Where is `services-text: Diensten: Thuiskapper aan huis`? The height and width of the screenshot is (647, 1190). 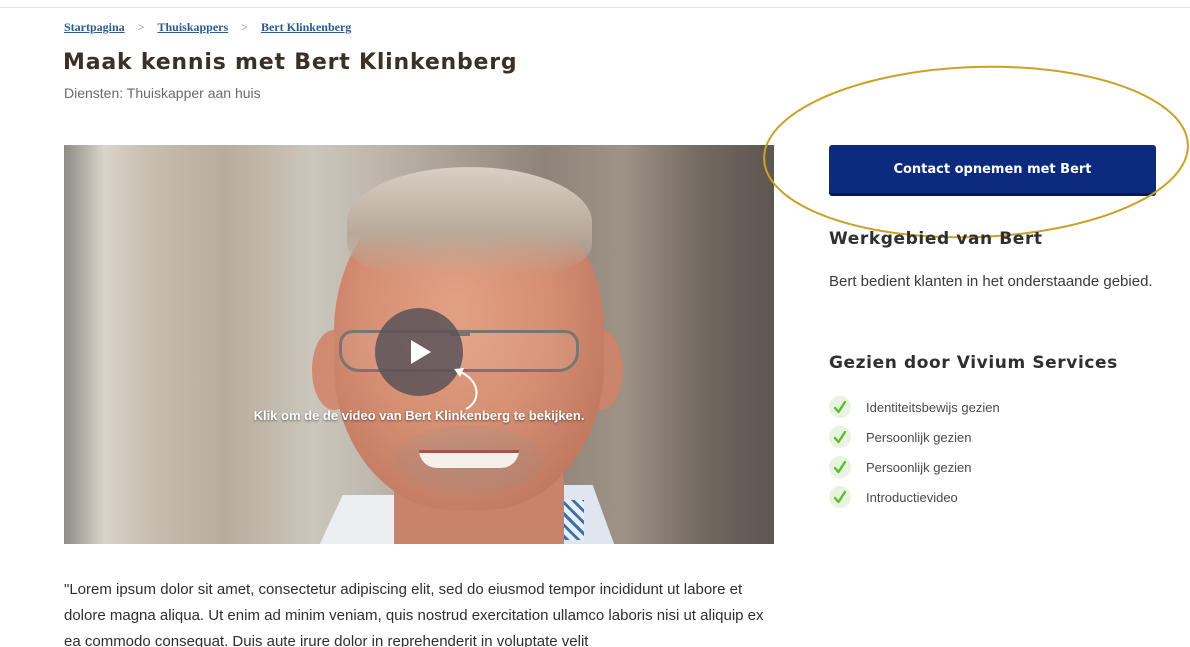
services-text: Diensten: Thuiskapper aan huis is located at coordinates (162, 93).